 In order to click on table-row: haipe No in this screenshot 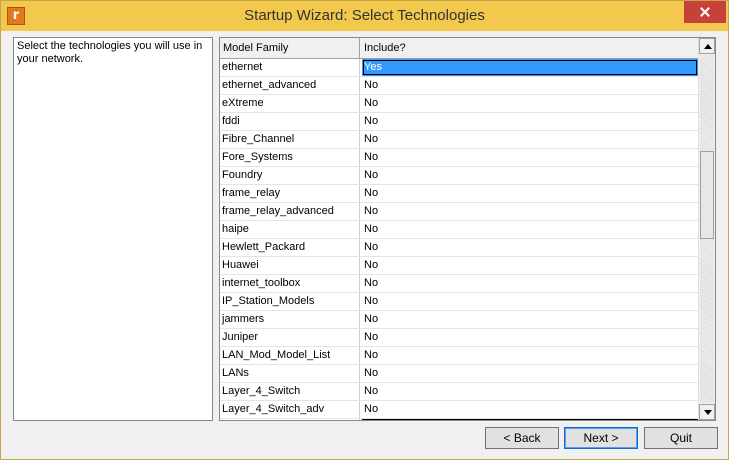, I will do `click(460, 230)`.